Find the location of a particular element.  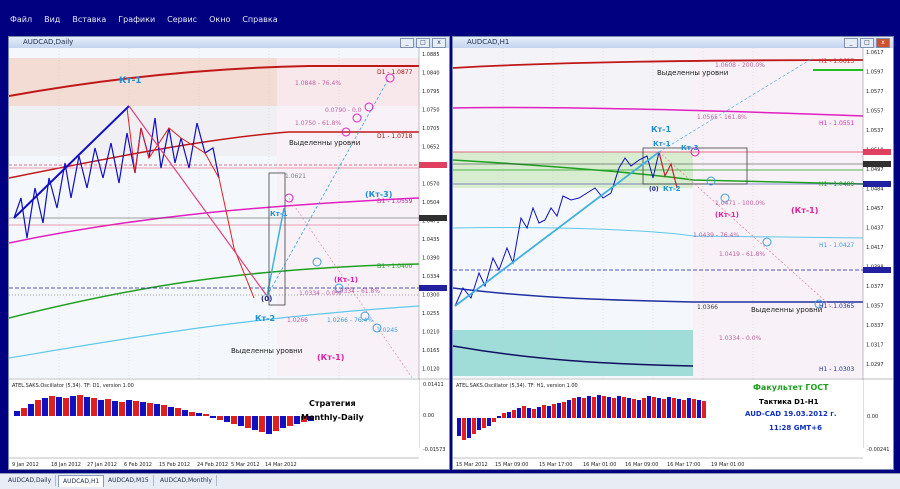

price-tick: 1.0504 is located at coordinates (431, 203).